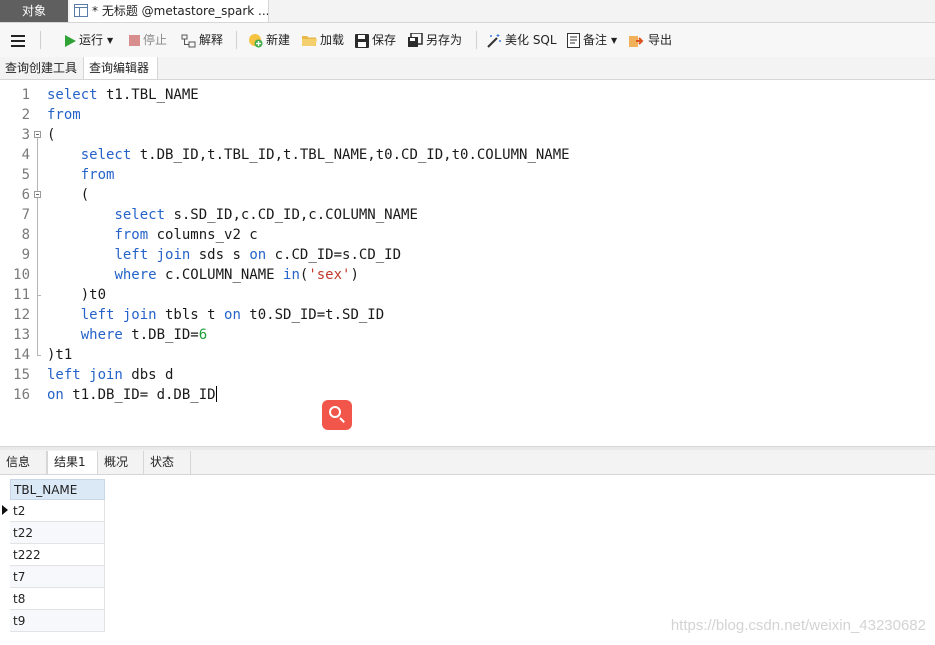 This screenshot has height=645, width=935. What do you see at coordinates (57, 489) in the screenshot?
I see `column-header-tbl-name: TBL_NAME` at bounding box center [57, 489].